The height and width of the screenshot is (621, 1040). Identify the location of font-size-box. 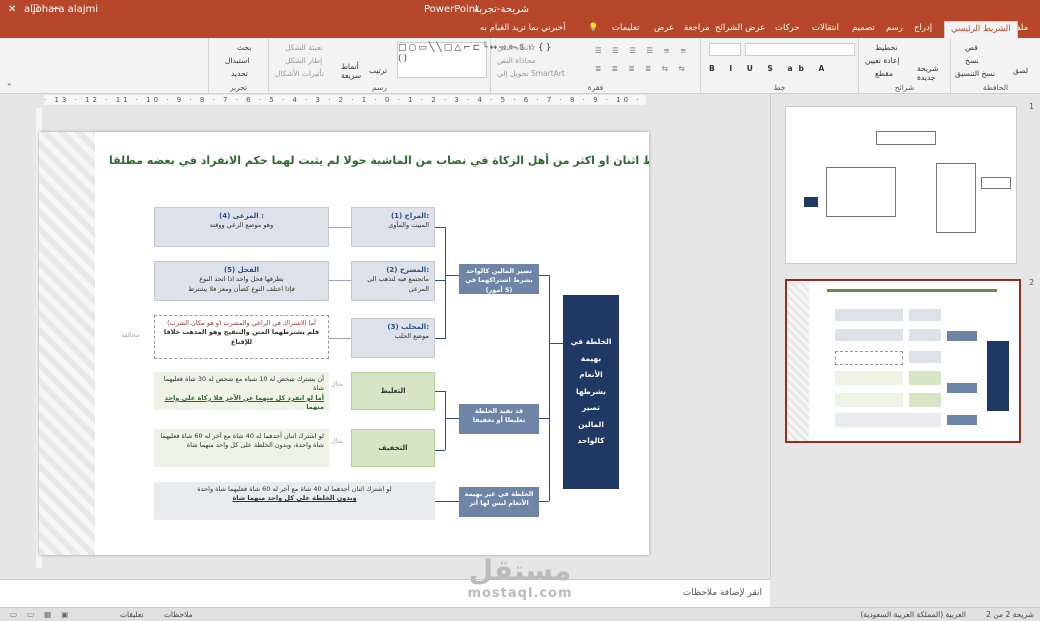
(725, 49).